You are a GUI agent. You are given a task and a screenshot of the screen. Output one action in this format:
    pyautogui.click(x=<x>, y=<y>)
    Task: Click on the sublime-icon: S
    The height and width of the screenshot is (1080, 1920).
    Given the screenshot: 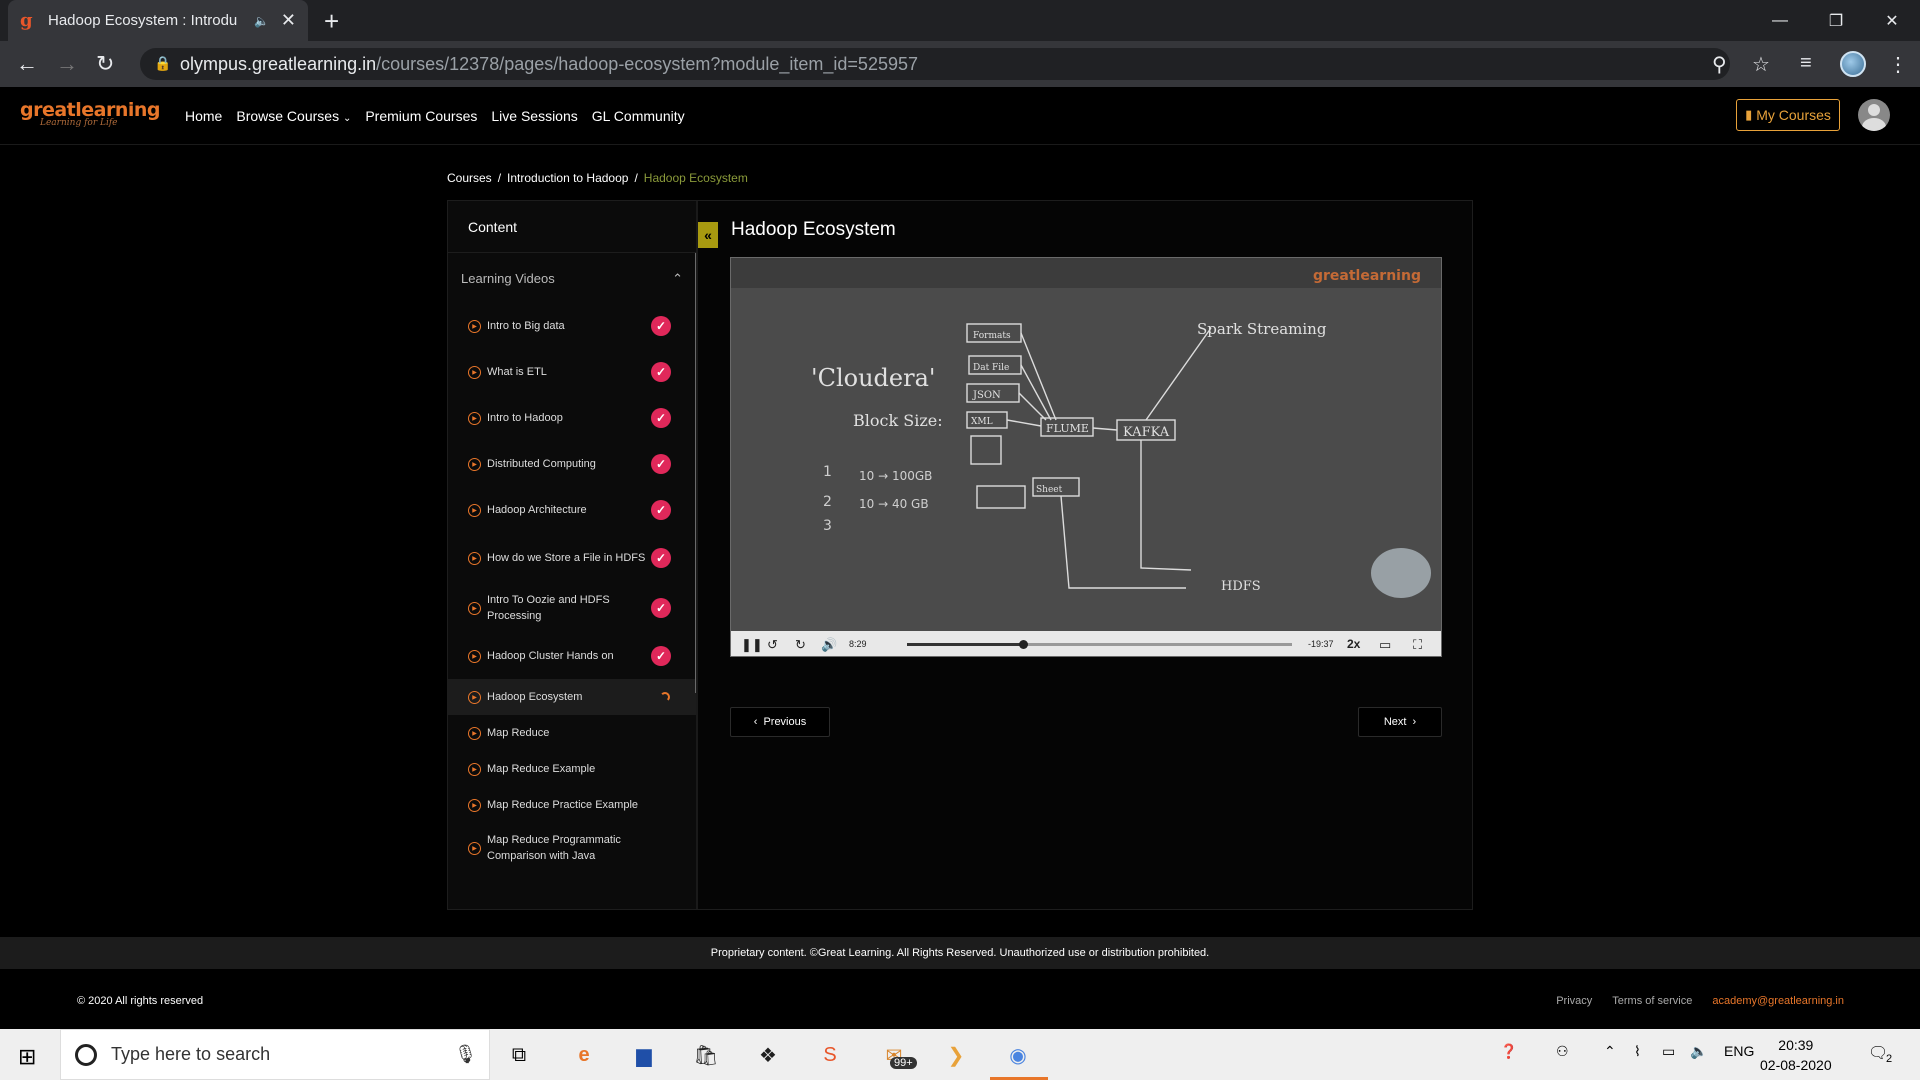 What is the action you would take?
    pyautogui.click(x=830, y=1055)
    